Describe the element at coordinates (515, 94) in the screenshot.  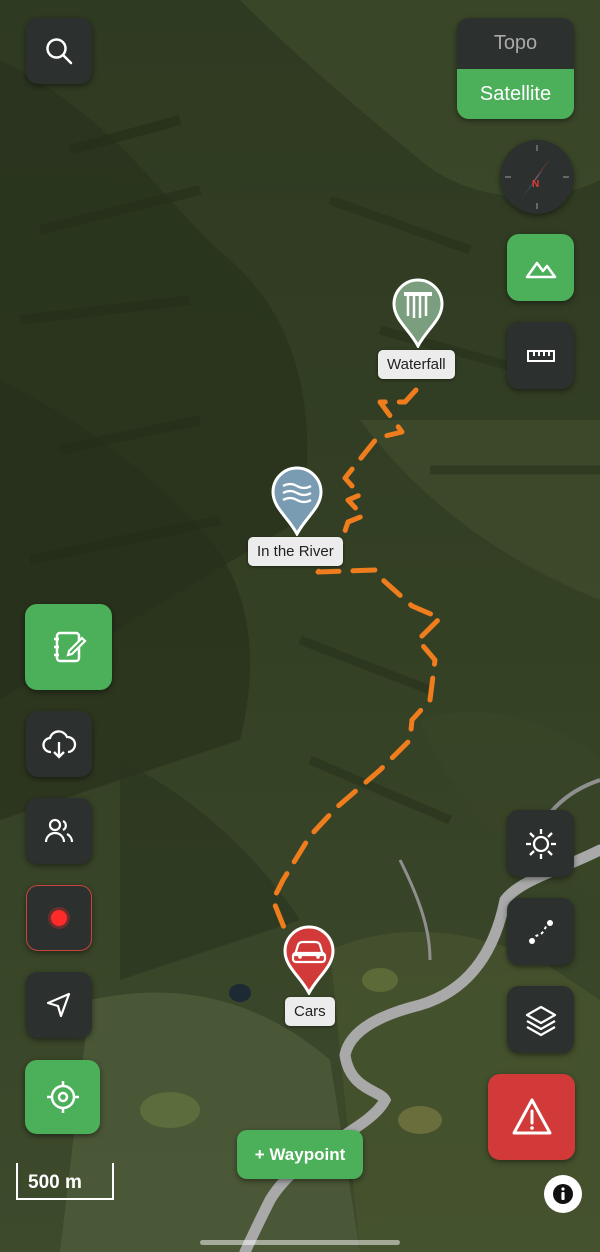
I see `satellite-mode-button: Satellite` at that location.